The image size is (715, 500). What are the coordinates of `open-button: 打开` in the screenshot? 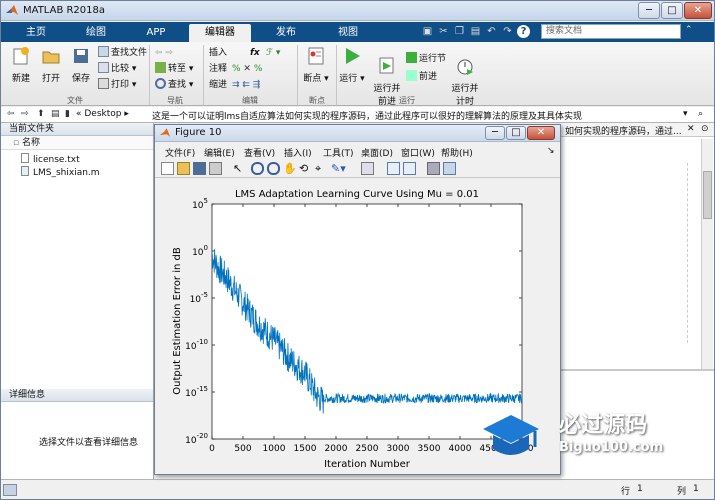 It's located at (51, 65).